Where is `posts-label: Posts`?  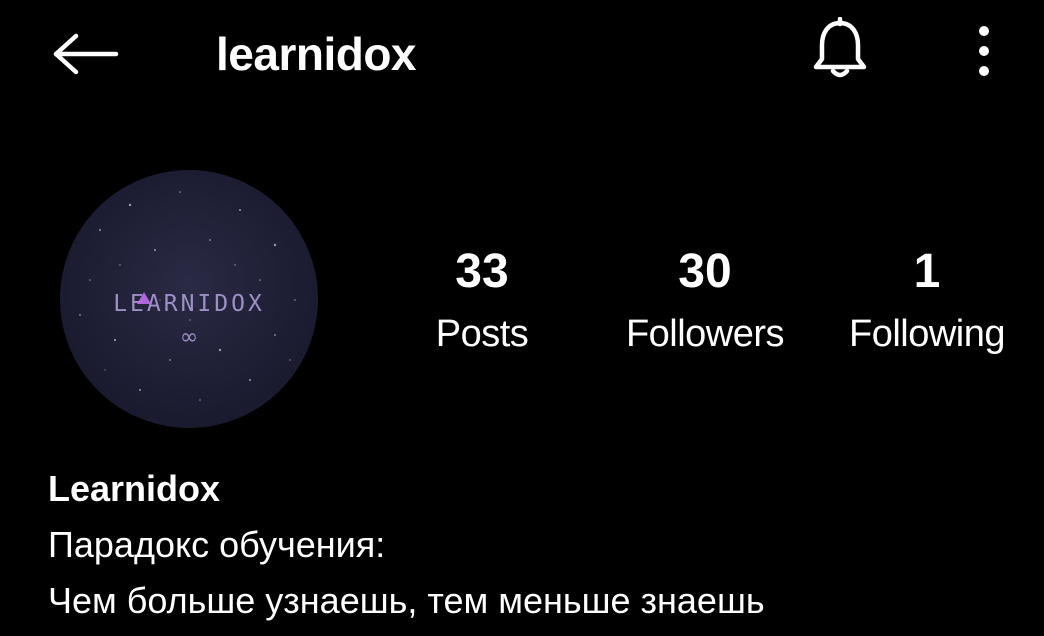
posts-label: Posts is located at coordinates (482, 334).